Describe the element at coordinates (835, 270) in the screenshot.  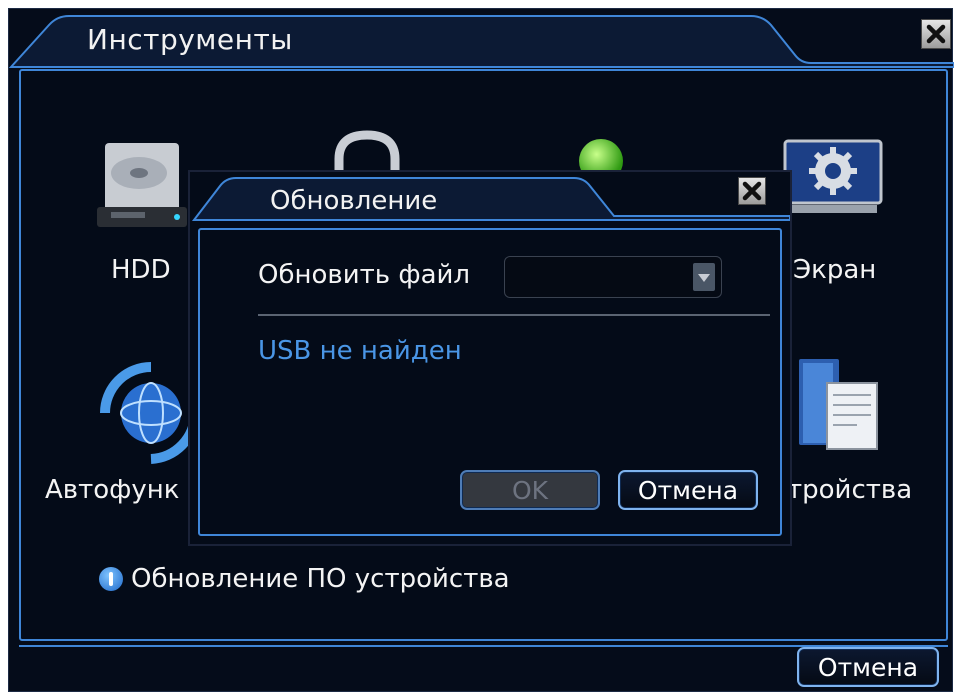
I see `tool-label-screen: Экран` at that location.